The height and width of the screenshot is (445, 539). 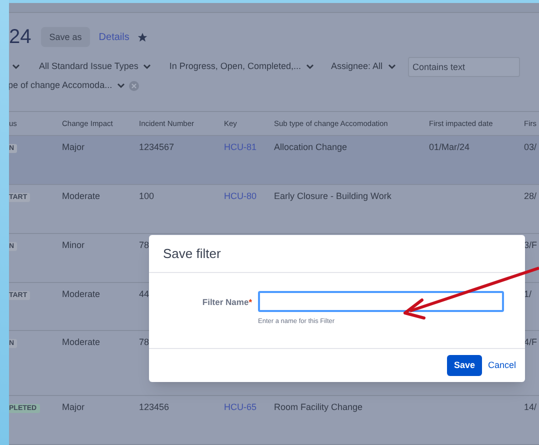 What do you see at coordinates (530, 407) in the screenshot?
I see `table-cell: 14/` at bounding box center [530, 407].